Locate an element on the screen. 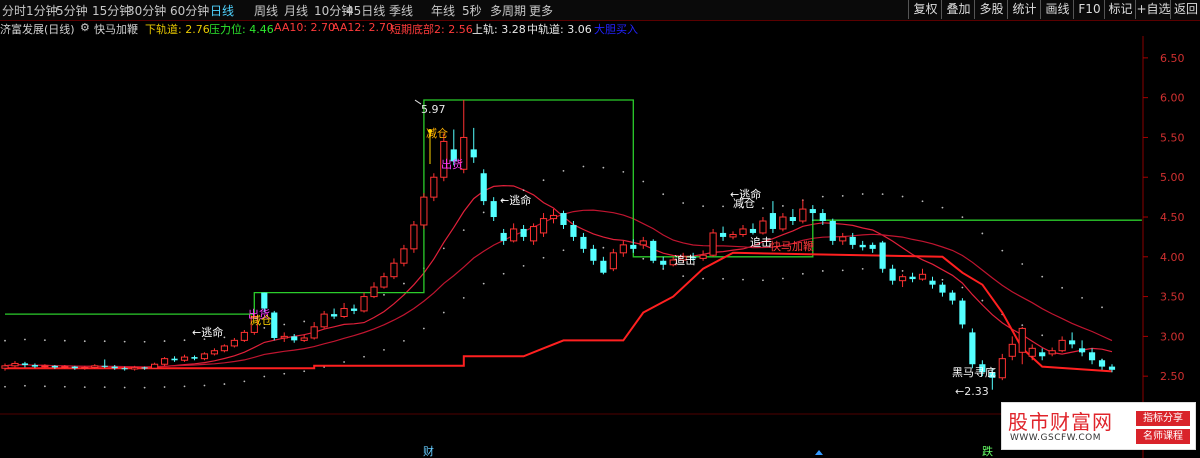 The image size is (1200, 458). watermark-logo: 股市财富网 WWW.GSCFW.COM 指标分享 名师课程 is located at coordinates (1098, 426).